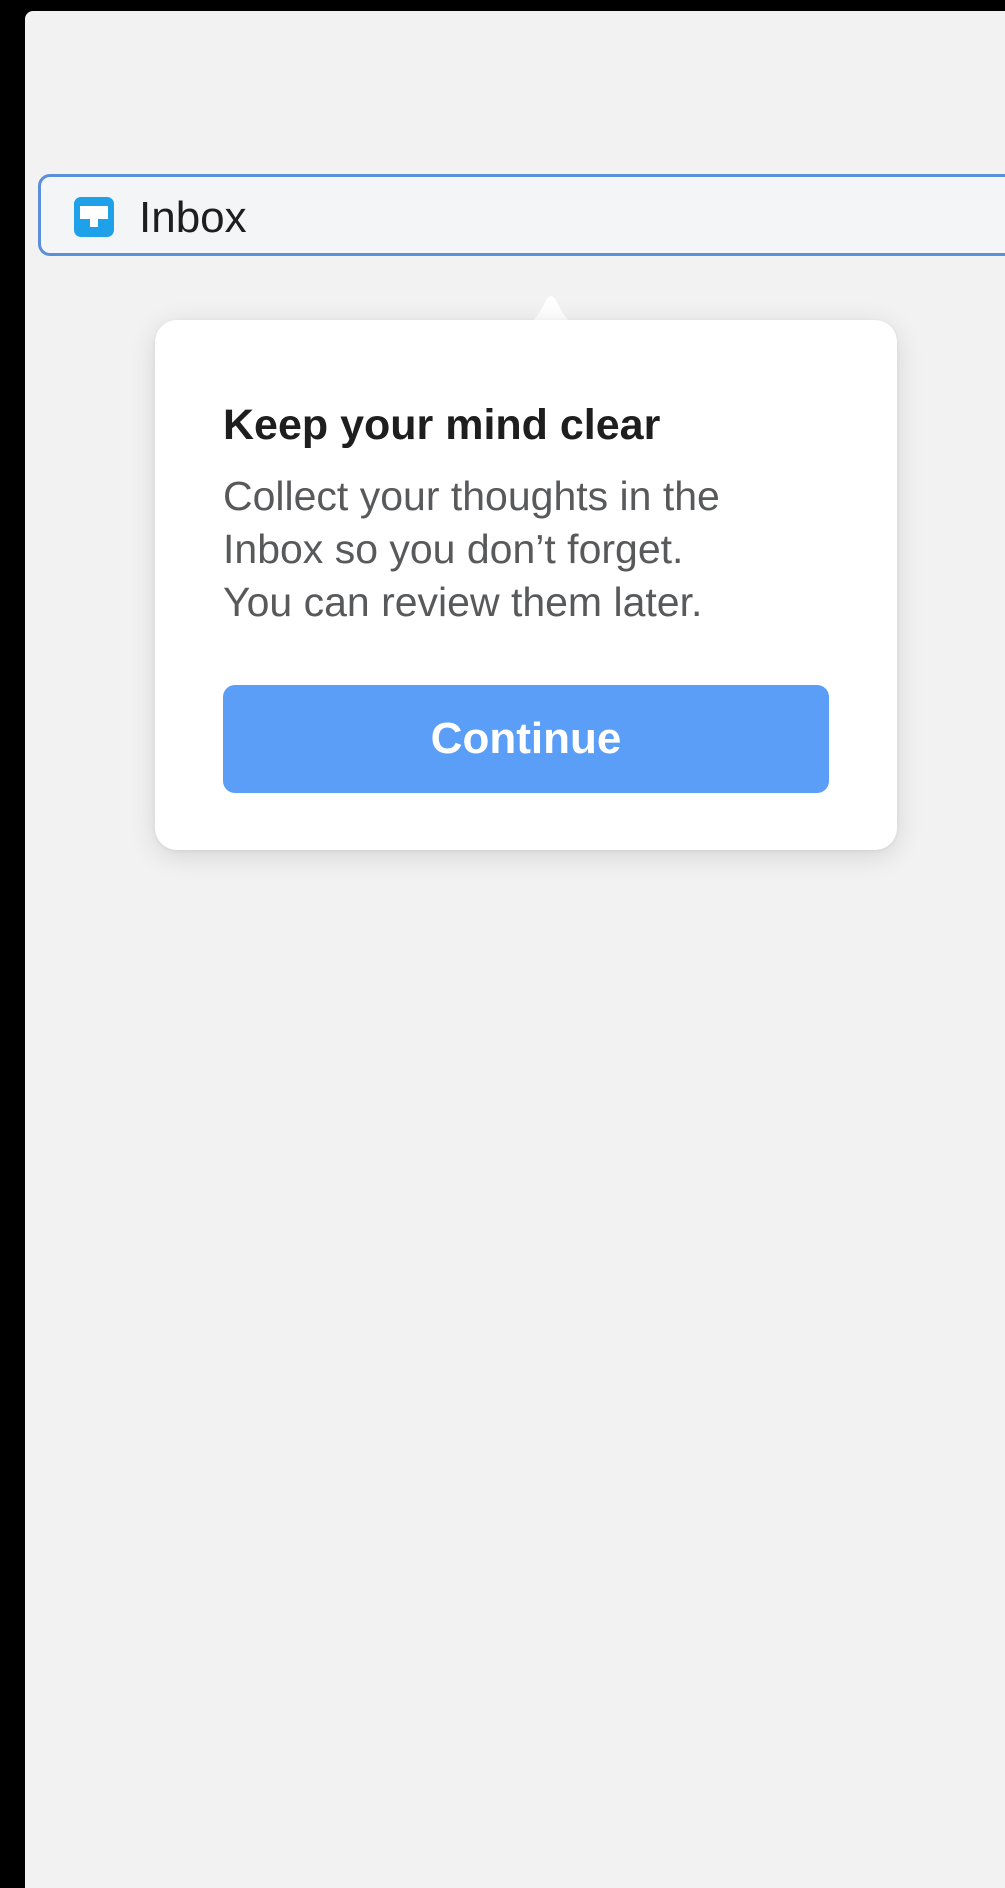  I want to click on inbox-row: Inbox, so click(521, 215).